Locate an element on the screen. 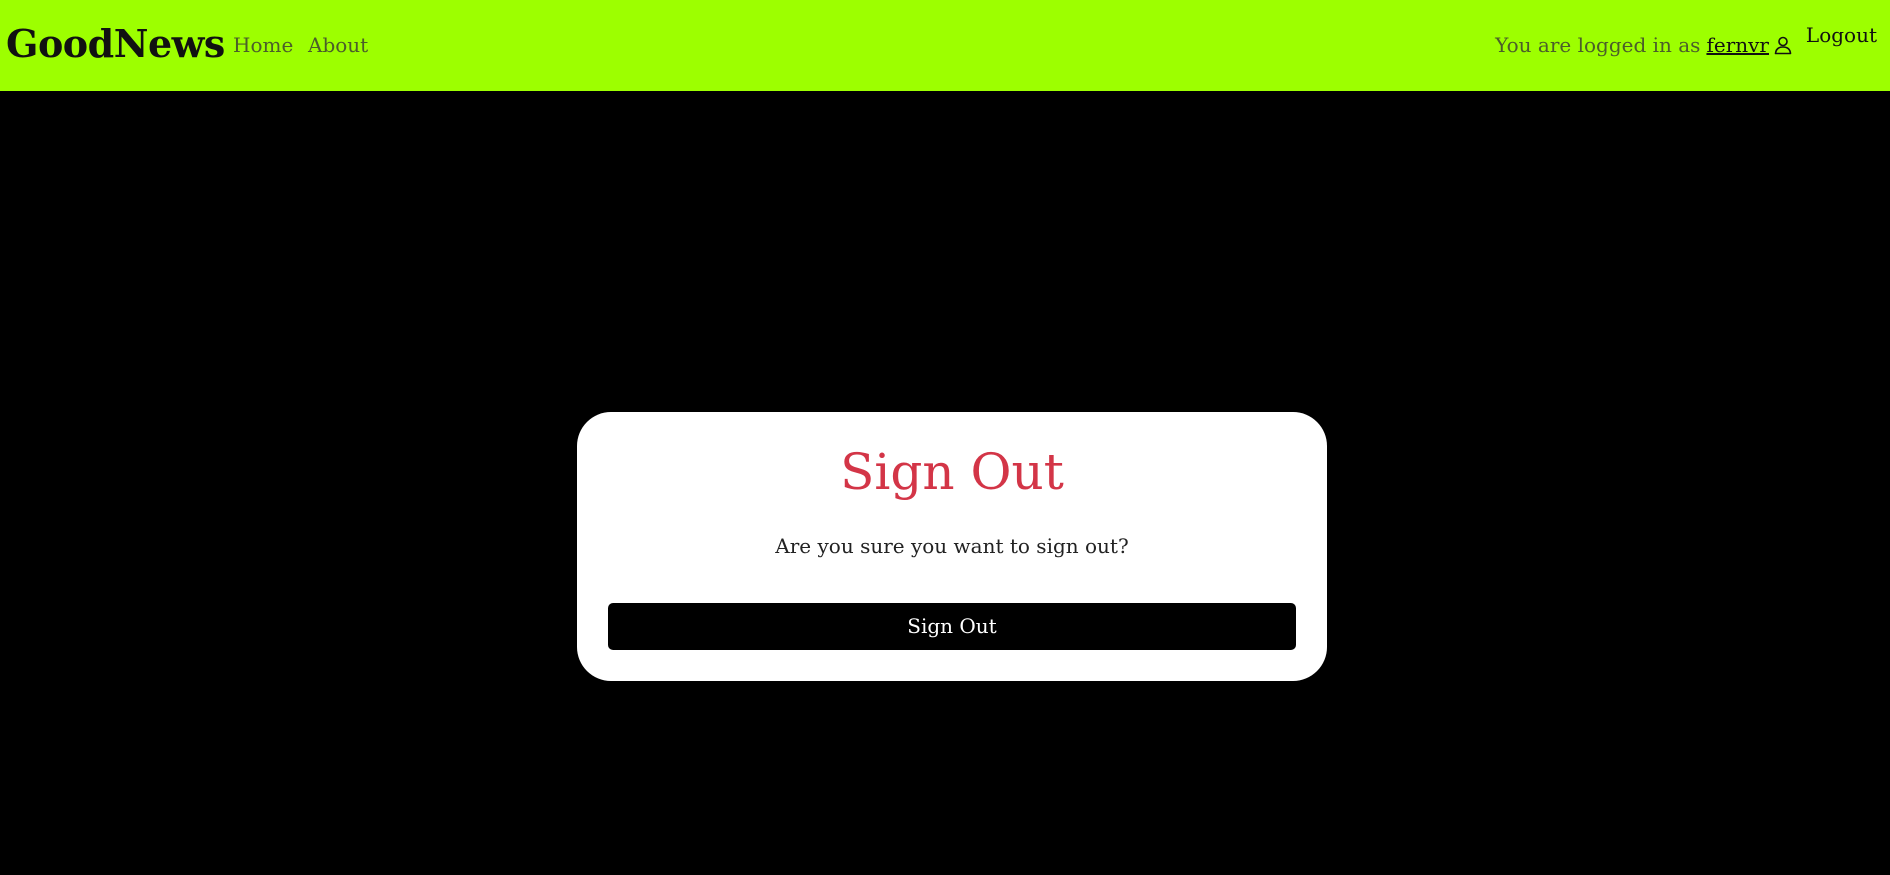  username-link: fernvr is located at coordinates (1737, 45).